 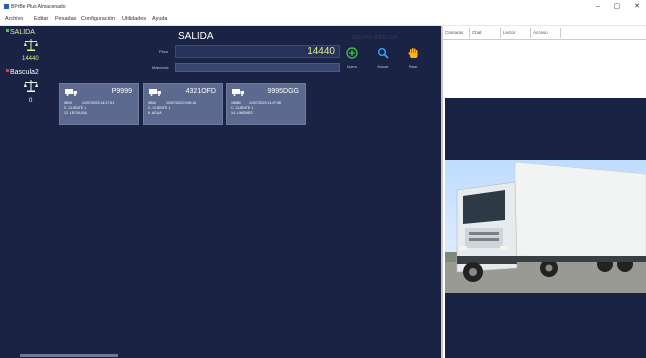 What do you see at coordinates (242, 113) in the screenshot?
I see `card-product: 14. LIMONES` at bounding box center [242, 113].